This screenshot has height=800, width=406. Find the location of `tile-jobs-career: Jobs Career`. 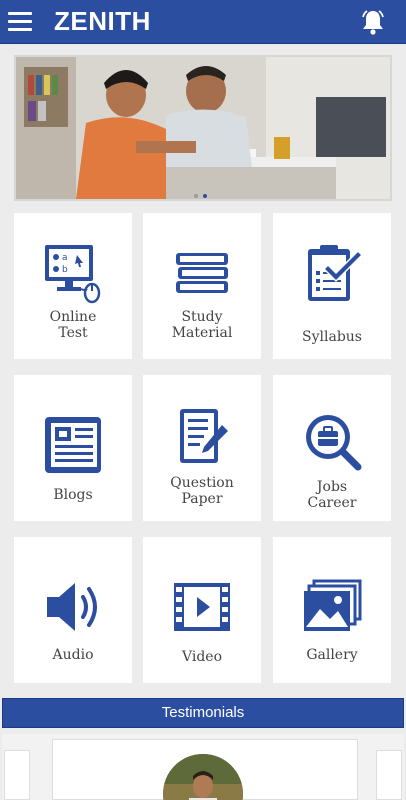

tile-jobs-career: Jobs Career is located at coordinates (332, 448).